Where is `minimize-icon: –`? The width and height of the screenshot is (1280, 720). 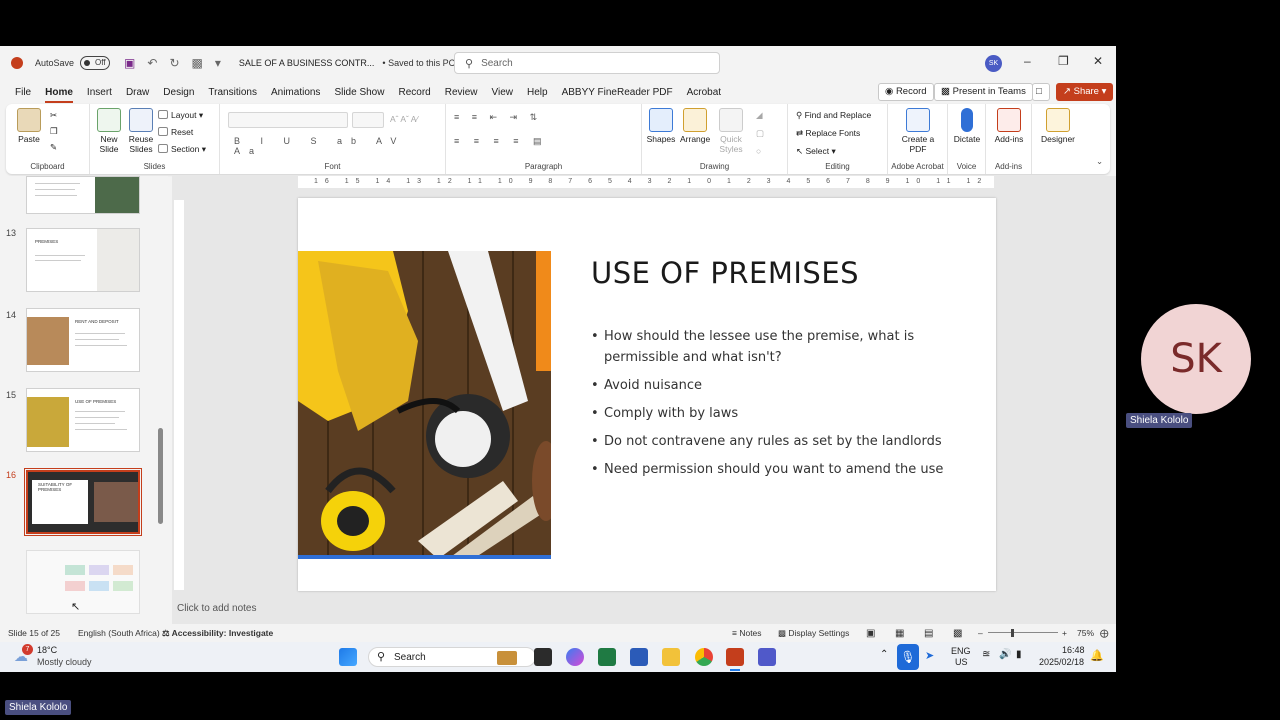
minimize-icon: – is located at coordinates (1027, 61).